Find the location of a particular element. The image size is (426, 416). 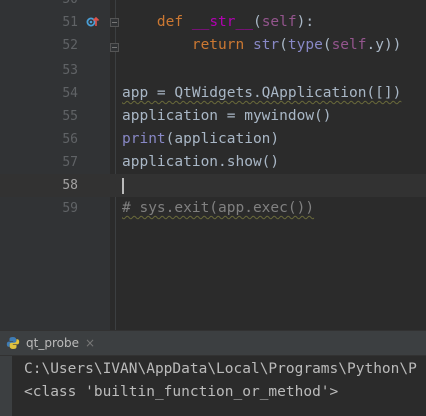

code-line: 50 is located at coordinates (213, 5).